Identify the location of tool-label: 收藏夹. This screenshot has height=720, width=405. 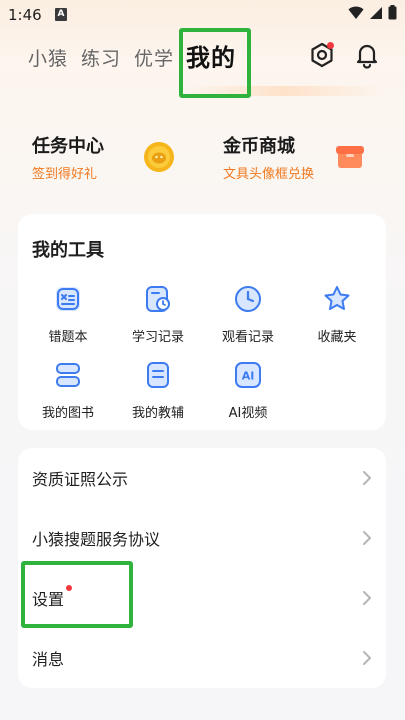
(337, 337).